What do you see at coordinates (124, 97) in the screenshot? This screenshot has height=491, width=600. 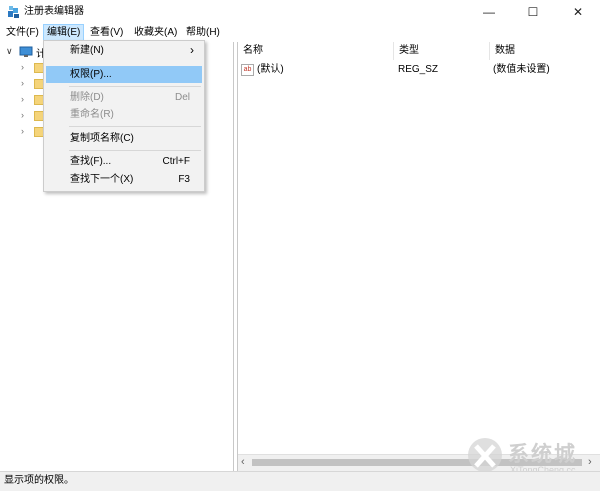 I see `menu-item-delete: 删除(D) Del` at bounding box center [124, 97].